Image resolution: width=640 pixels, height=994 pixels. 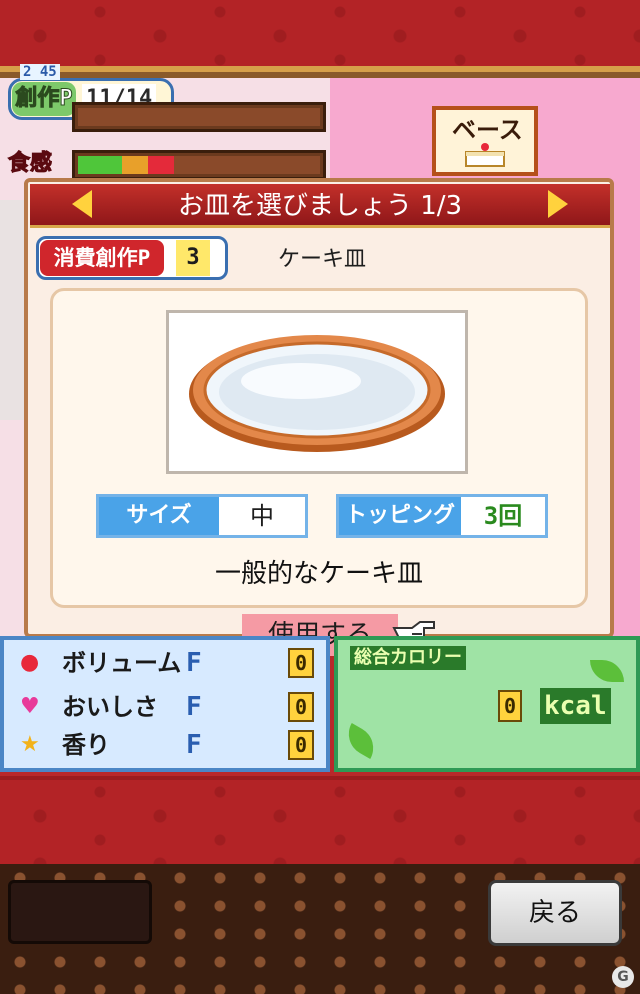 What do you see at coordinates (30, 164) in the screenshot?
I see `shokkan-label: 食感` at bounding box center [30, 164].